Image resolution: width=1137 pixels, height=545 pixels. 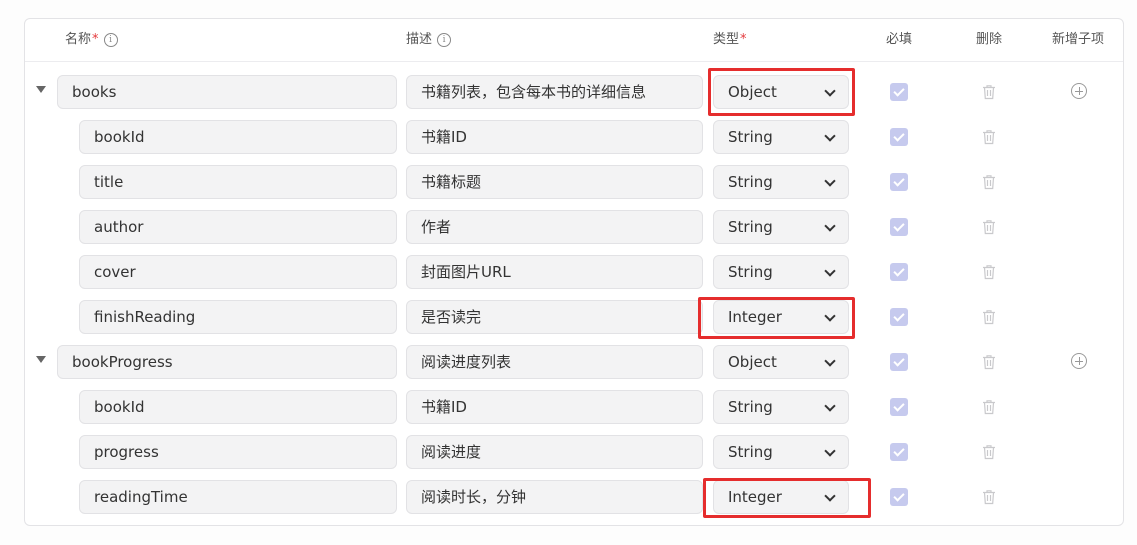 What do you see at coordinates (726, 39) in the screenshot?
I see `header-type-label: 类型` at bounding box center [726, 39].